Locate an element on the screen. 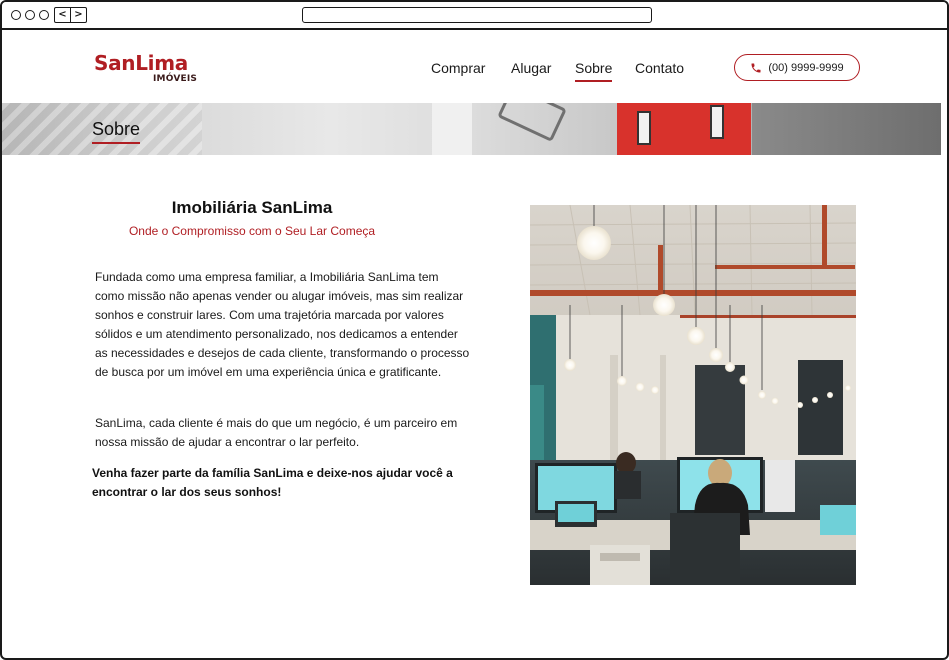  nav-comprar: Comprar is located at coordinates (458, 68).